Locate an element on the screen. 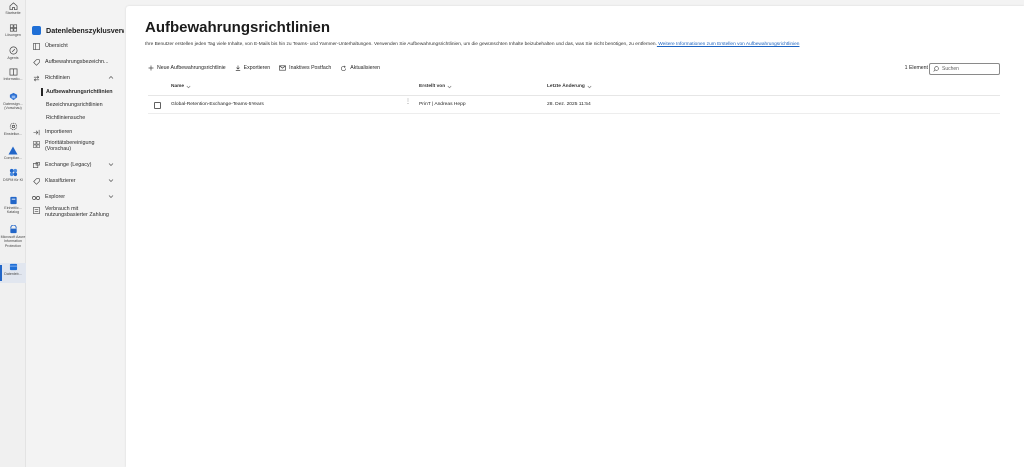 This screenshot has width=1024, height=467. priority-cleanup-icon is located at coordinates (36, 144).